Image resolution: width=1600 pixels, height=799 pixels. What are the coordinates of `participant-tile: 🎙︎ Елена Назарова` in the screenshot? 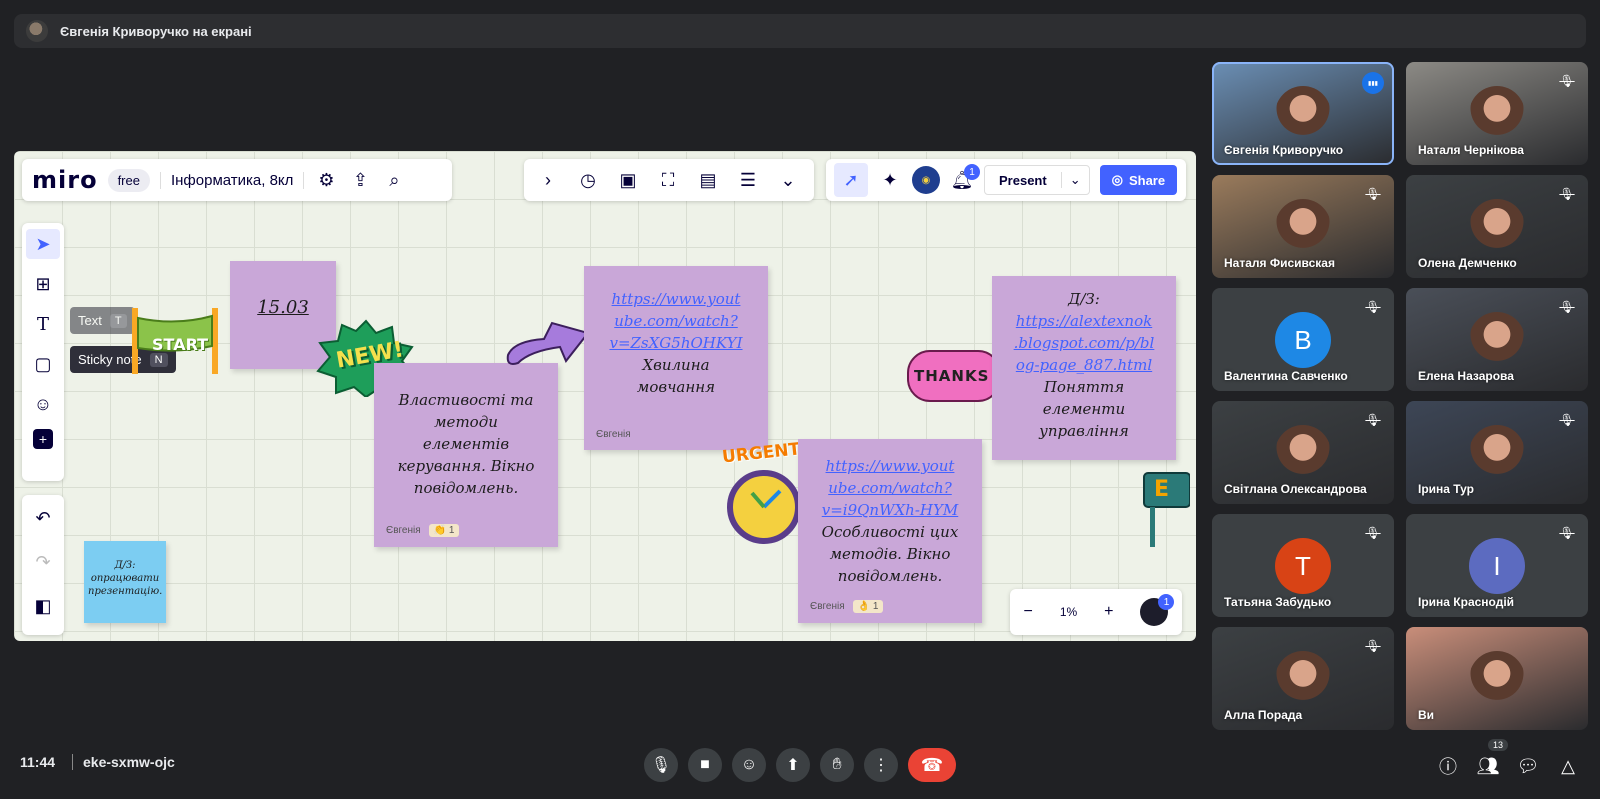 It's located at (1497, 339).